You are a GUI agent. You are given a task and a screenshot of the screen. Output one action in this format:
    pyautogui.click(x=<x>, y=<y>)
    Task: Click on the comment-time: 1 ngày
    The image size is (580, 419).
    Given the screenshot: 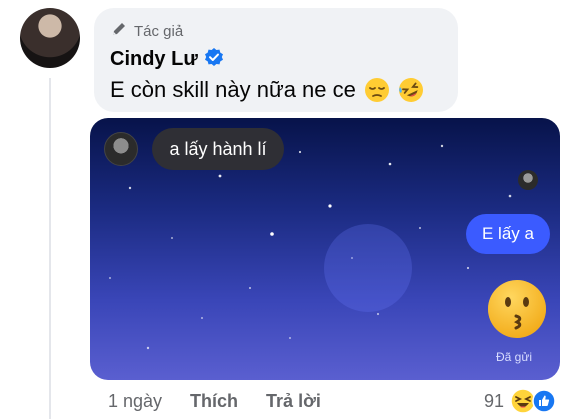 What is the action you would take?
    pyautogui.click(x=135, y=401)
    